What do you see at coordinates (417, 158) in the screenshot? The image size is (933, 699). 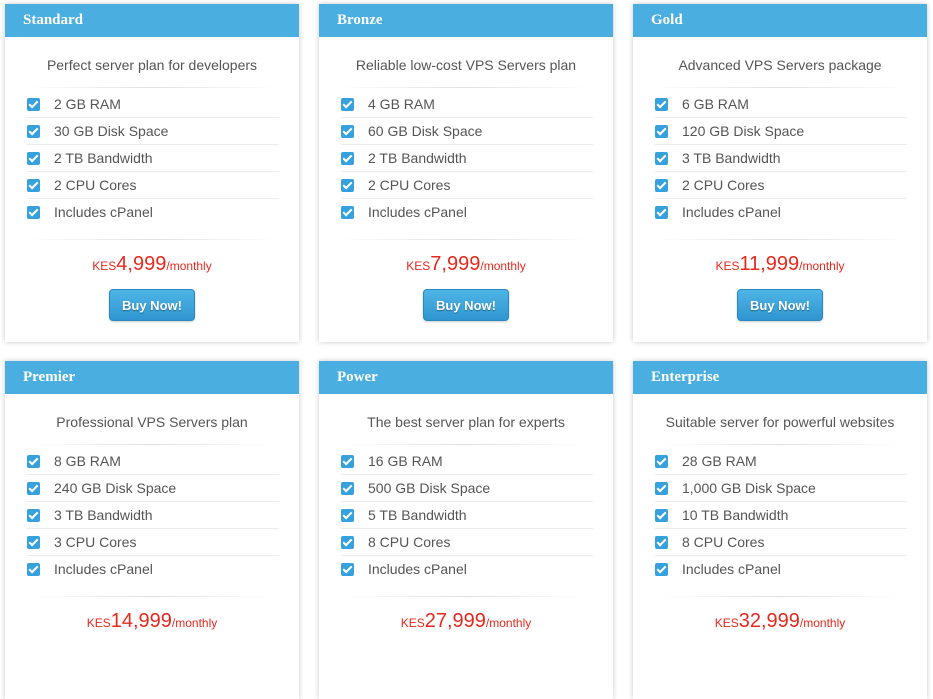 I see `feature-label: 2 TB Bandwidth` at bounding box center [417, 158].